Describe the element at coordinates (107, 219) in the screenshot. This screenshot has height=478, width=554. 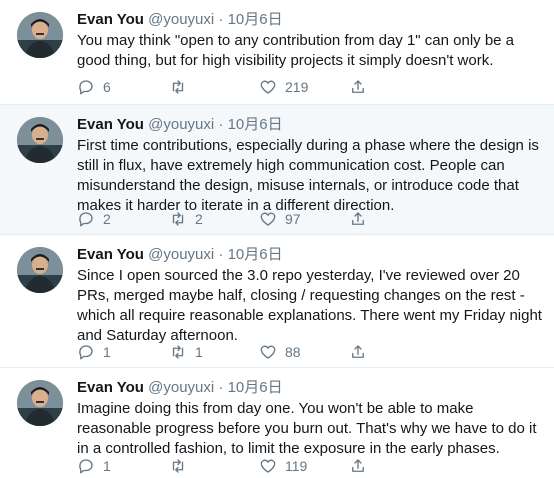
I see `reply-count: 2` at that location.